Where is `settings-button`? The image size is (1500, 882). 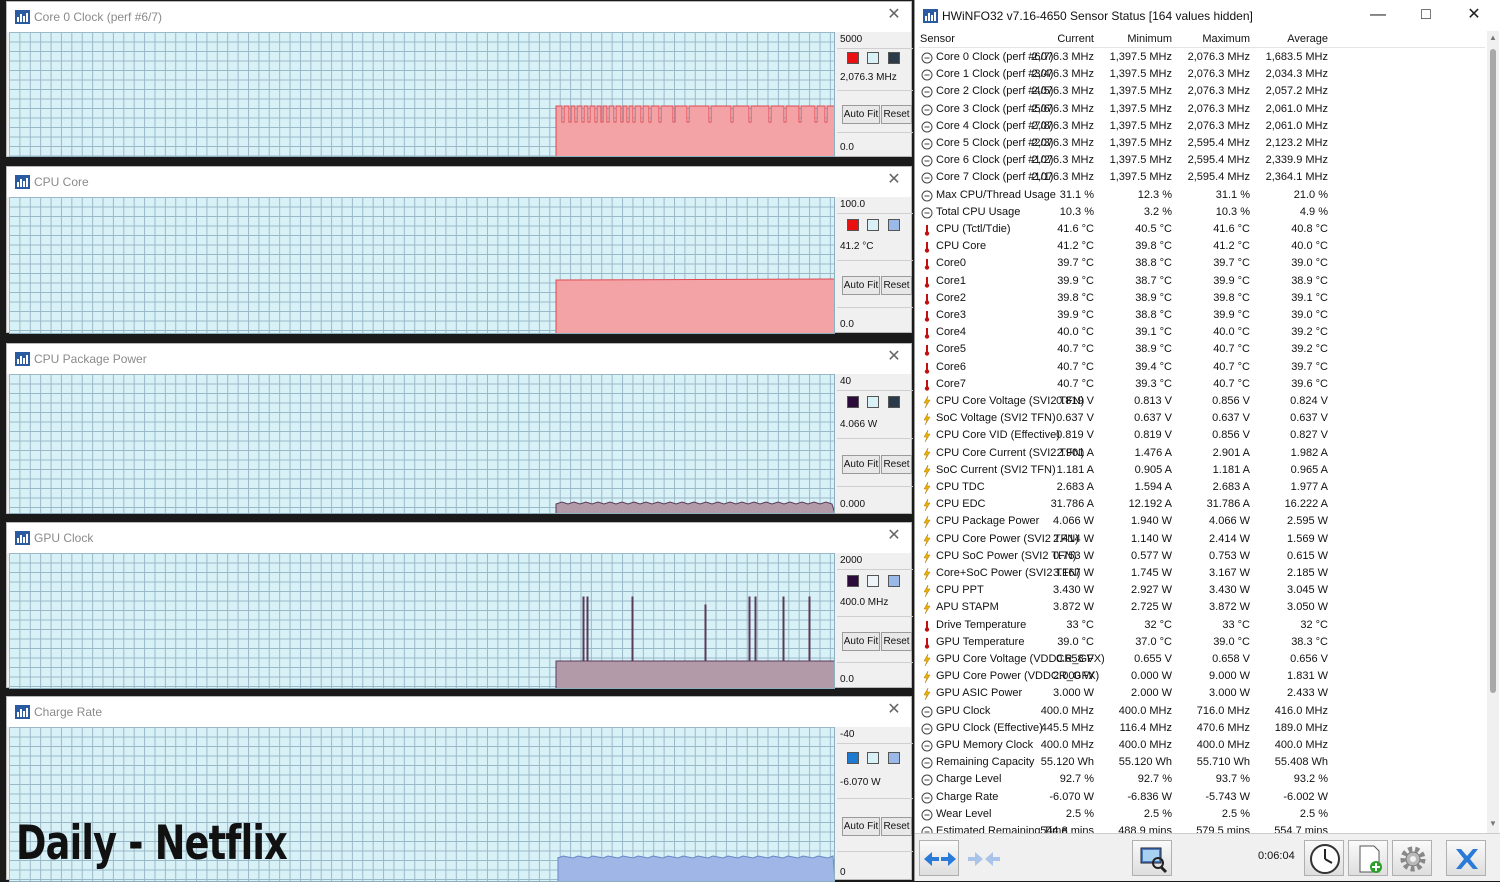 settings-button is located at coordinates (1412, 858).